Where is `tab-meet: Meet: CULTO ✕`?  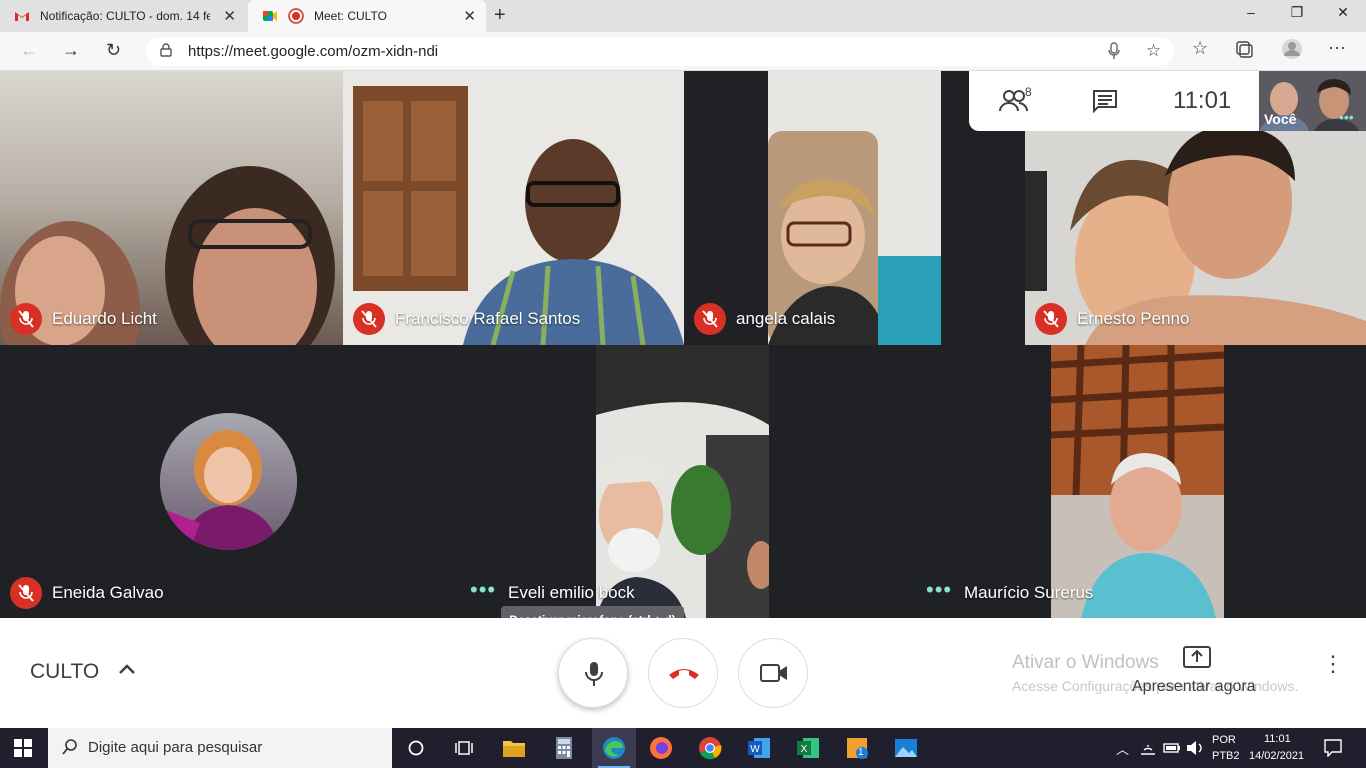
tab-meet: Meet: CULTO ✕ is located at coordinates (367, 16).